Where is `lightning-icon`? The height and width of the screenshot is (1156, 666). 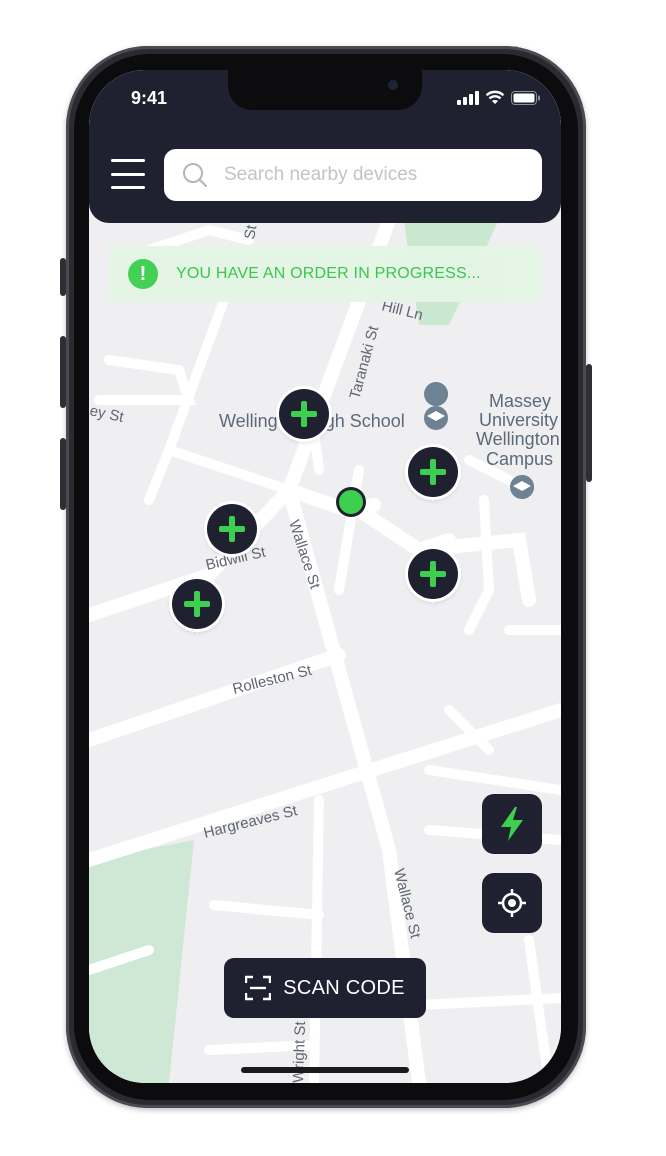 lightning-icon is located at coordinates (512, 824).